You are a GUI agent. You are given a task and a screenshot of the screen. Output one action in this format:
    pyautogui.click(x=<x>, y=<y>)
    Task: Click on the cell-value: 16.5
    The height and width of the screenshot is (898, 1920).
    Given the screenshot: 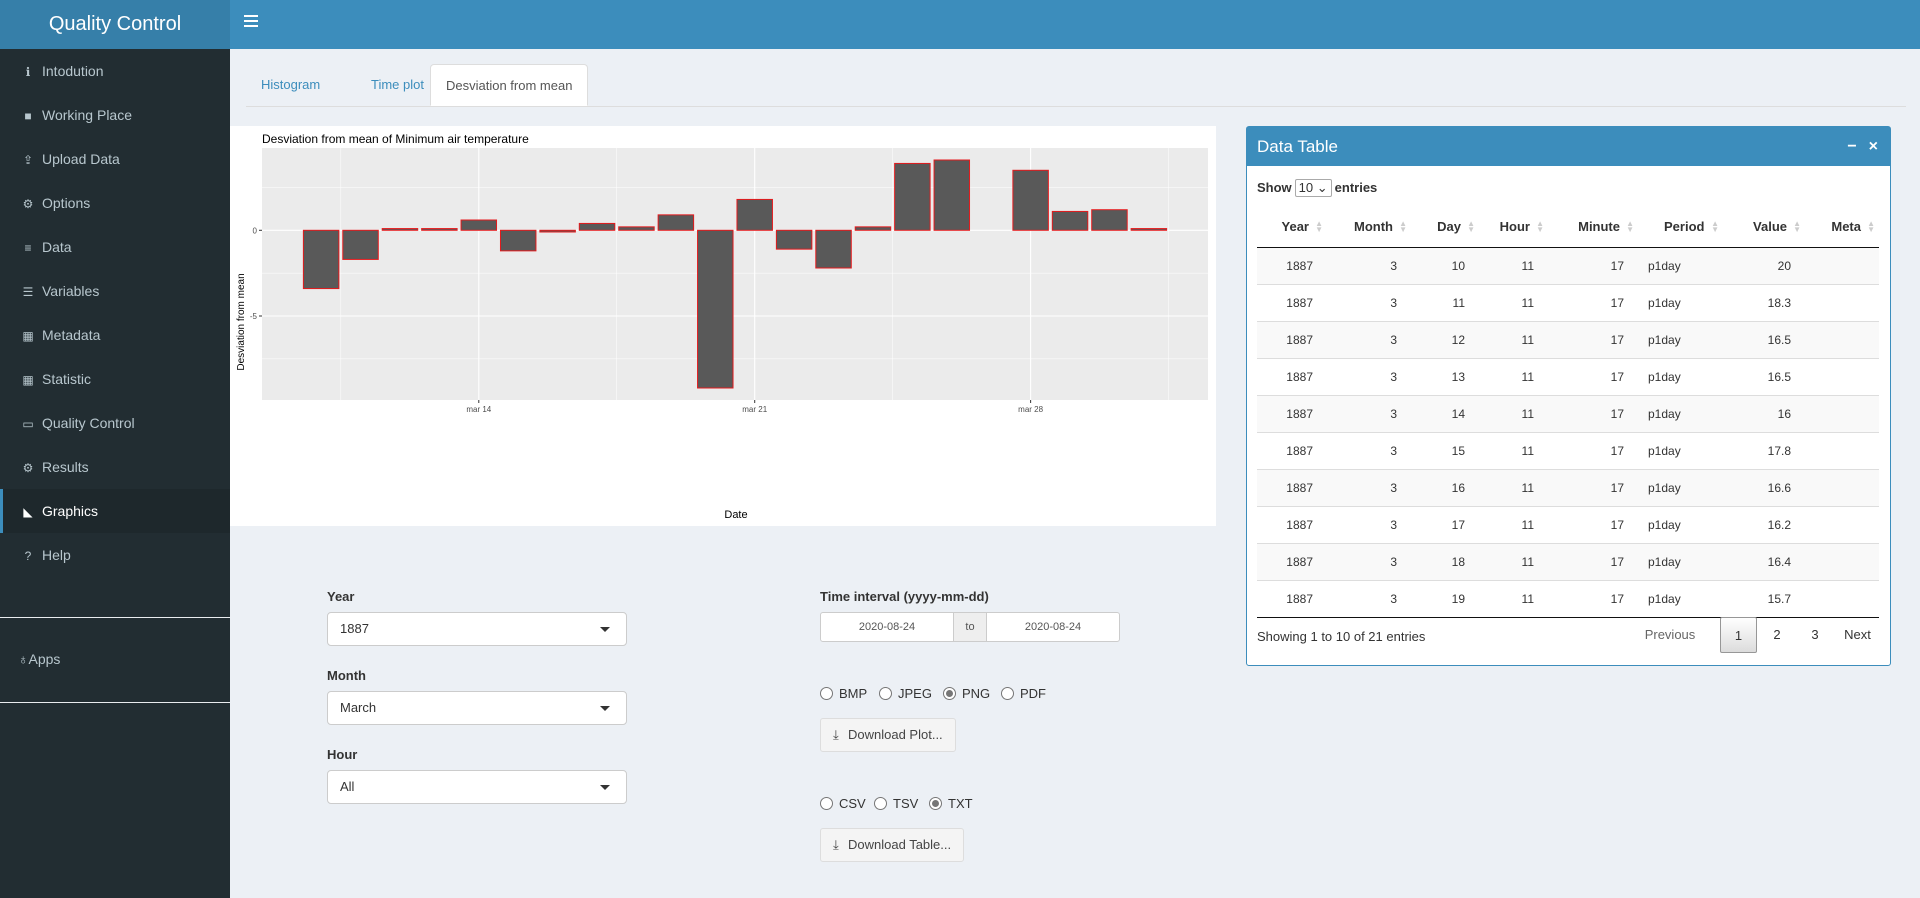 What is the action you would take?
    pyautogui.click(x=1764, y=376)
    